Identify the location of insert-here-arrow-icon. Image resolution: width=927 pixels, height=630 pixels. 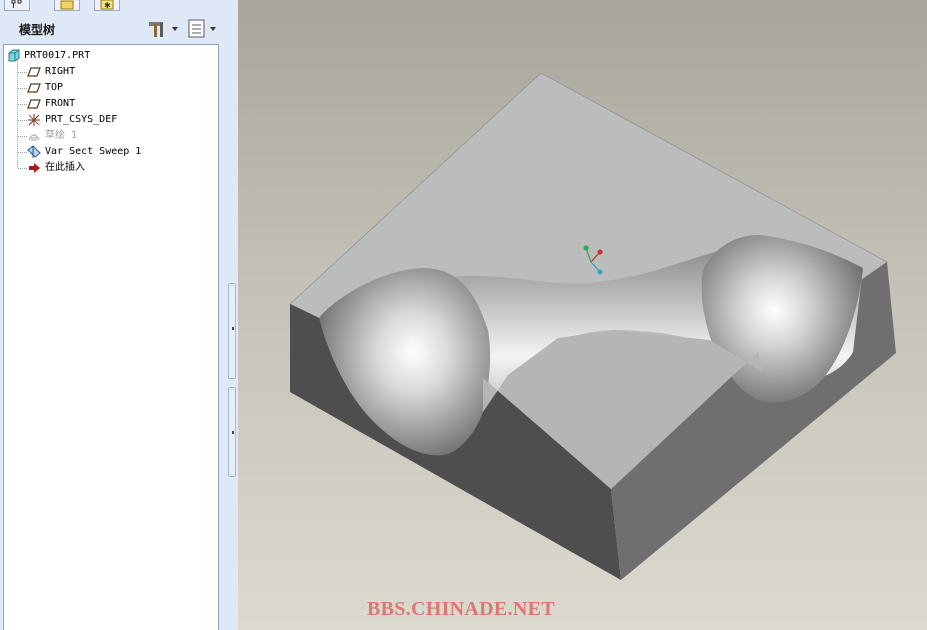
(34, 168).